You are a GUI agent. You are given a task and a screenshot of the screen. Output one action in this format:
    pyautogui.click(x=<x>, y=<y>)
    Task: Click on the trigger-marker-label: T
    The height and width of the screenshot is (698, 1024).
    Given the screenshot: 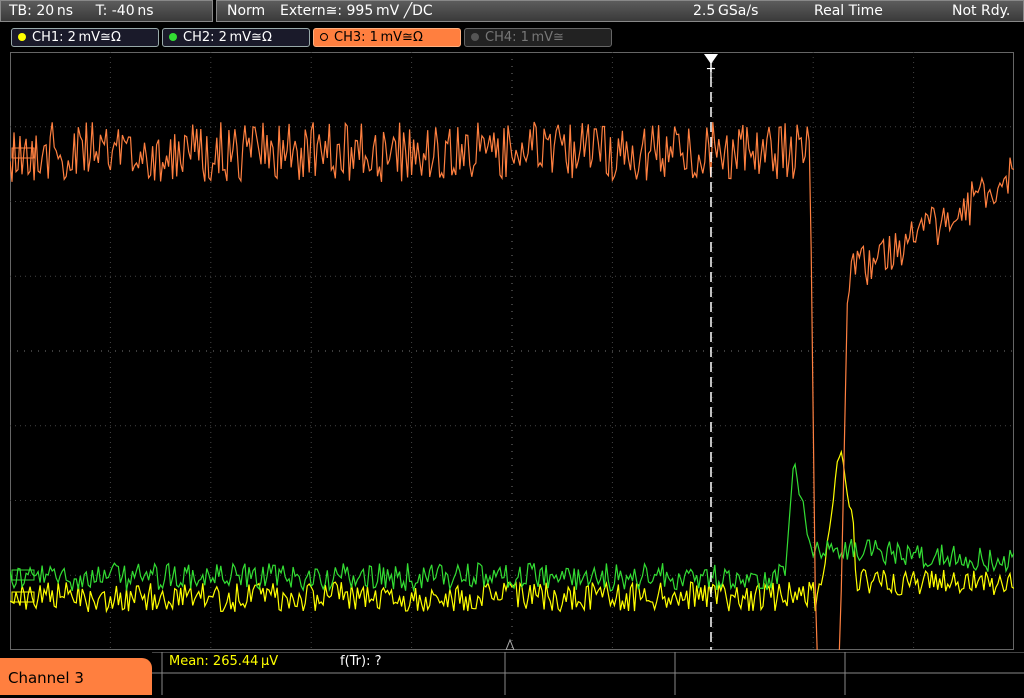 What is the action you would take?
    pyautogui.click(x=710, y=74)
    